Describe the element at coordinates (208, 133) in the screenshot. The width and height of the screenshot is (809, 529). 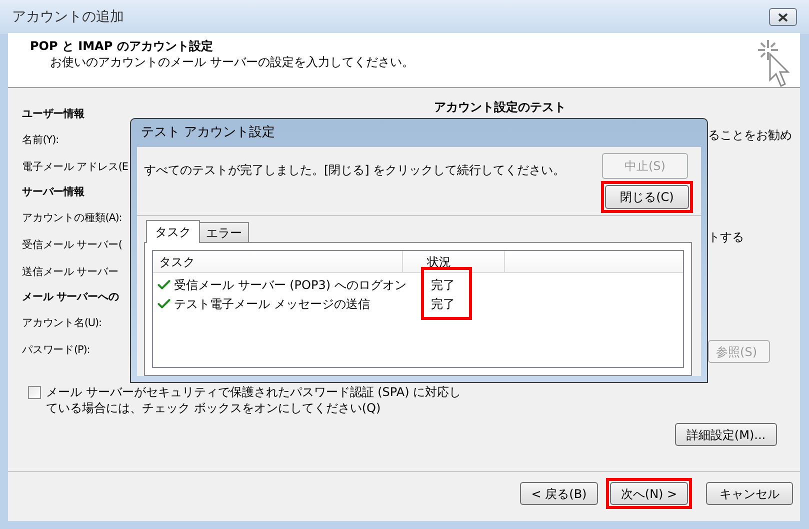
I see `dialog-title: テスト アカウント設定` at that location.